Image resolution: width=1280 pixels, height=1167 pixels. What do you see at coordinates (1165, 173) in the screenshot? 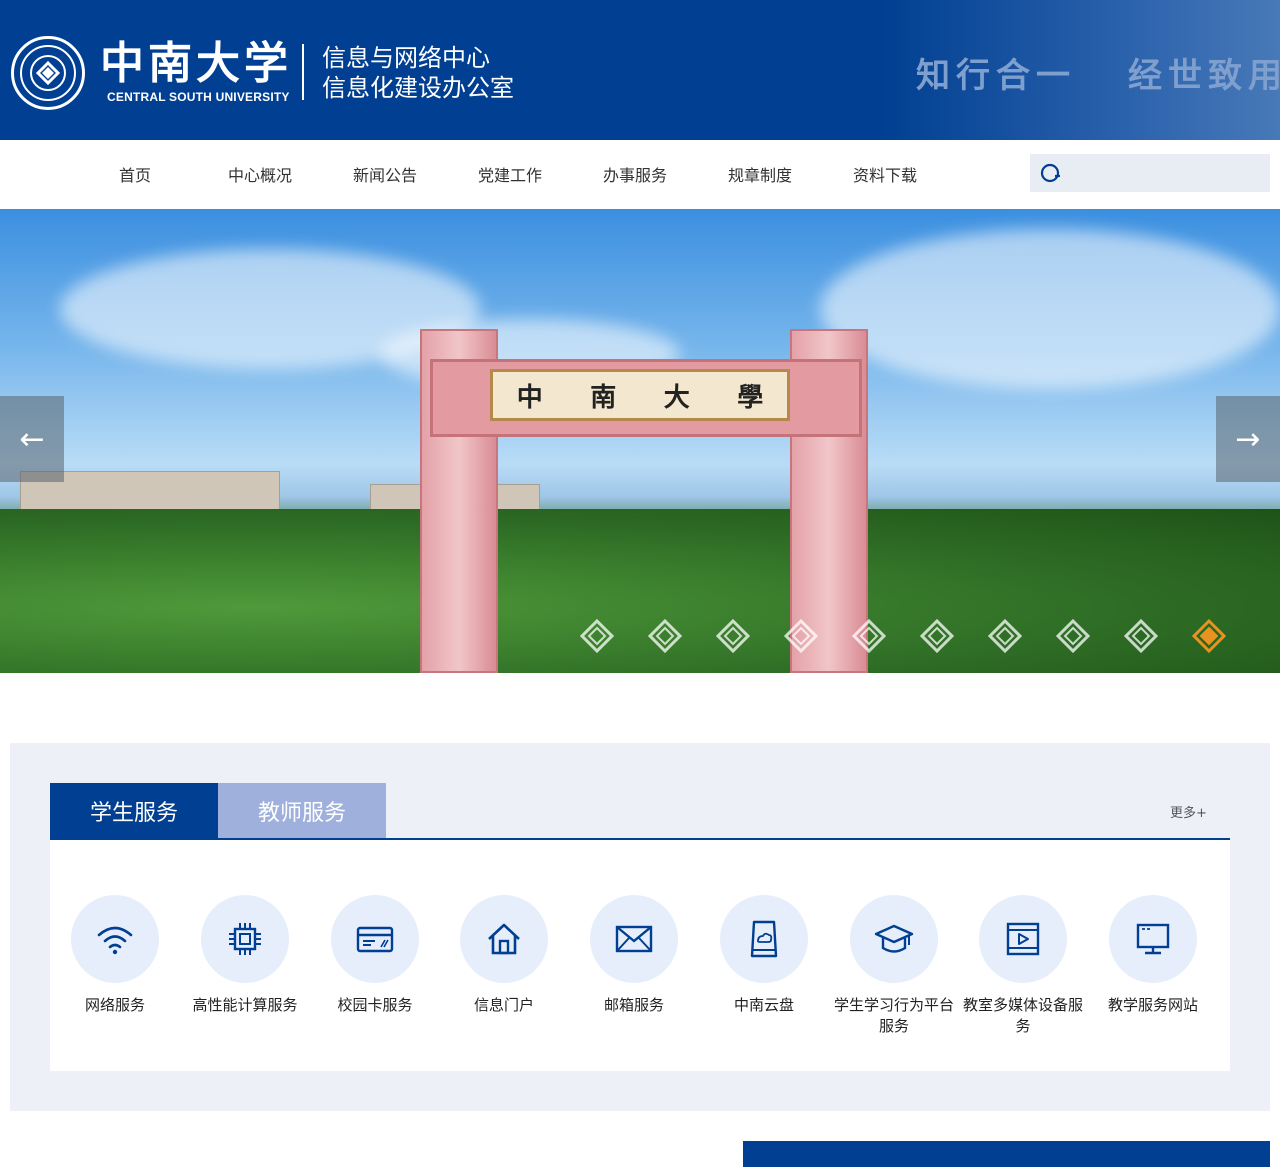
I see `search-input` at bounding box center [1165, 173].